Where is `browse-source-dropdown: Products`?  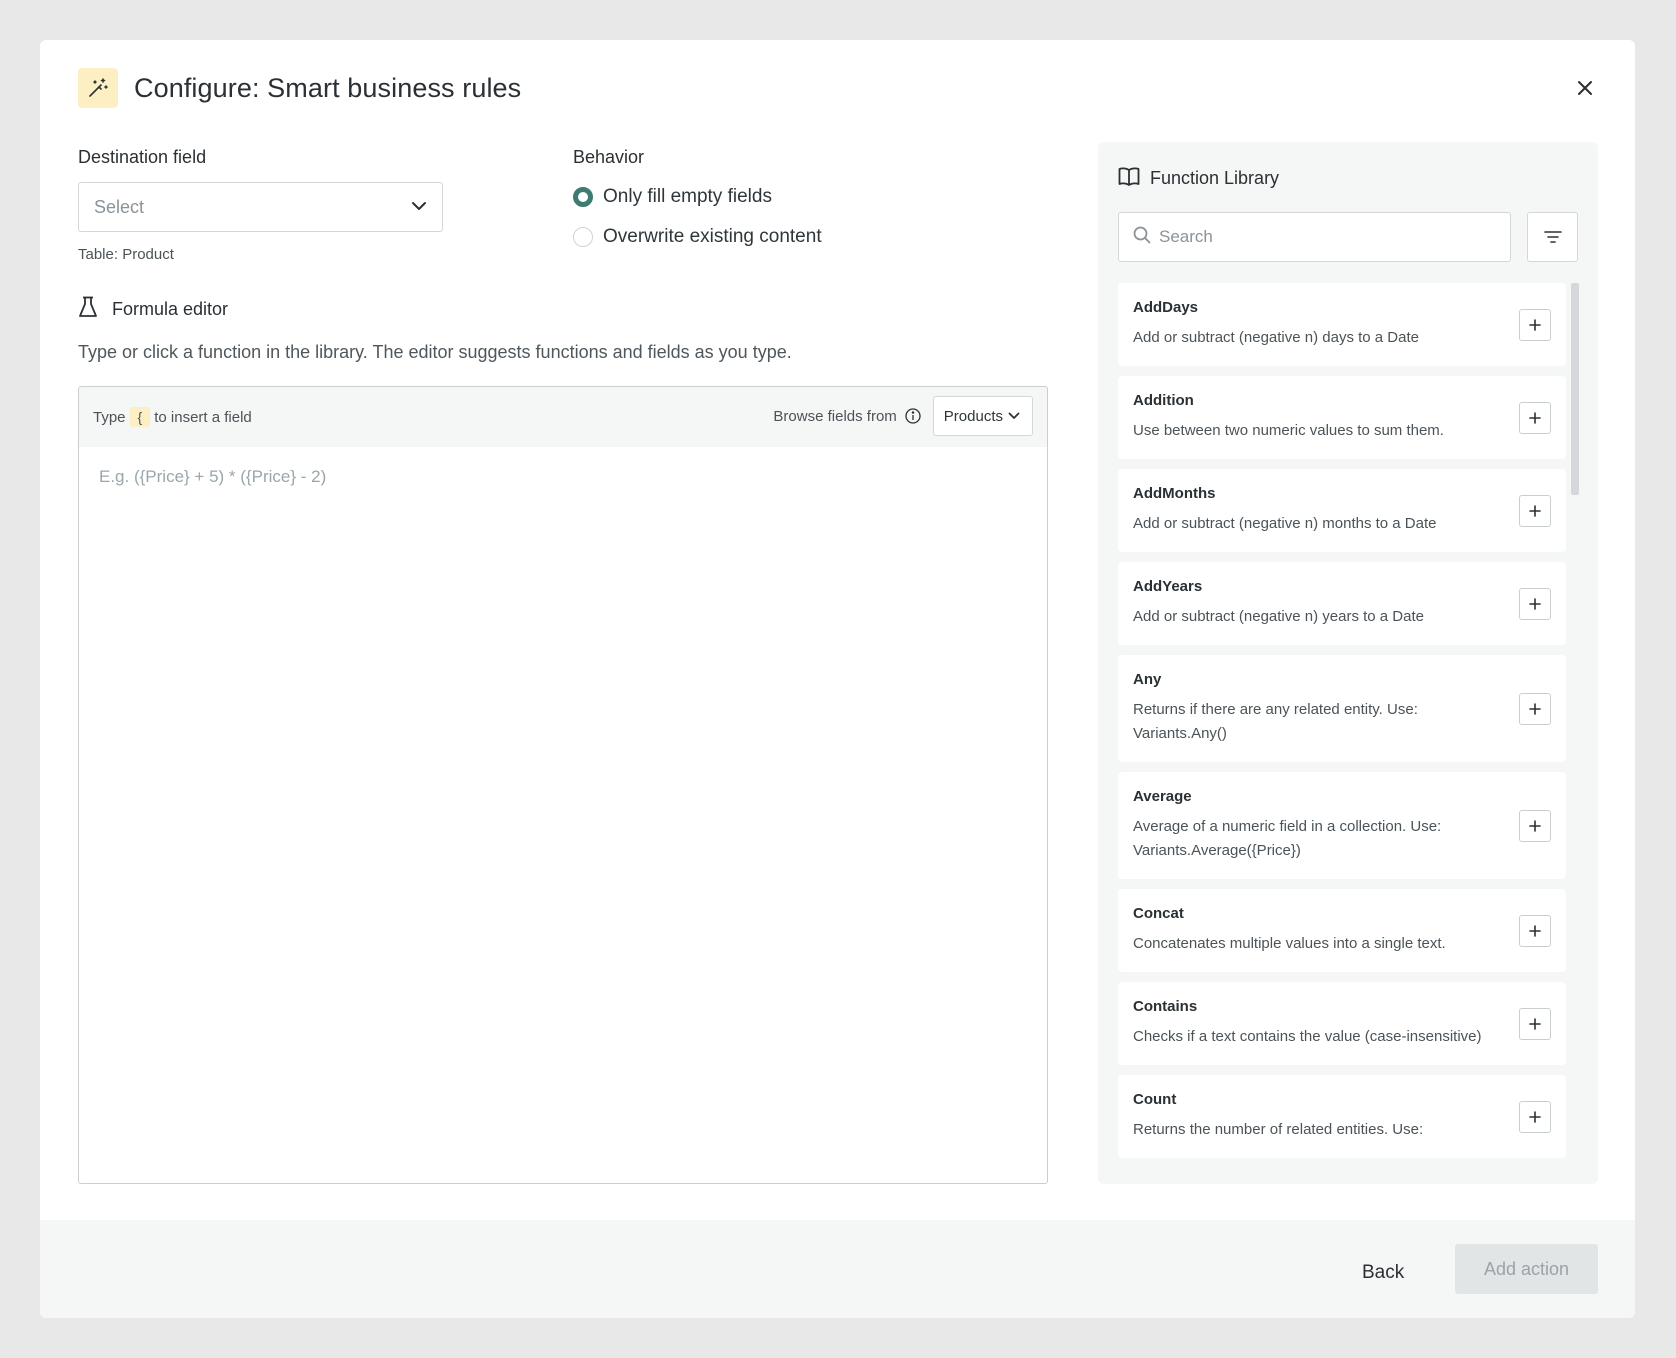 browse-source-dropdown: Products is located at coordinates (982, 416).